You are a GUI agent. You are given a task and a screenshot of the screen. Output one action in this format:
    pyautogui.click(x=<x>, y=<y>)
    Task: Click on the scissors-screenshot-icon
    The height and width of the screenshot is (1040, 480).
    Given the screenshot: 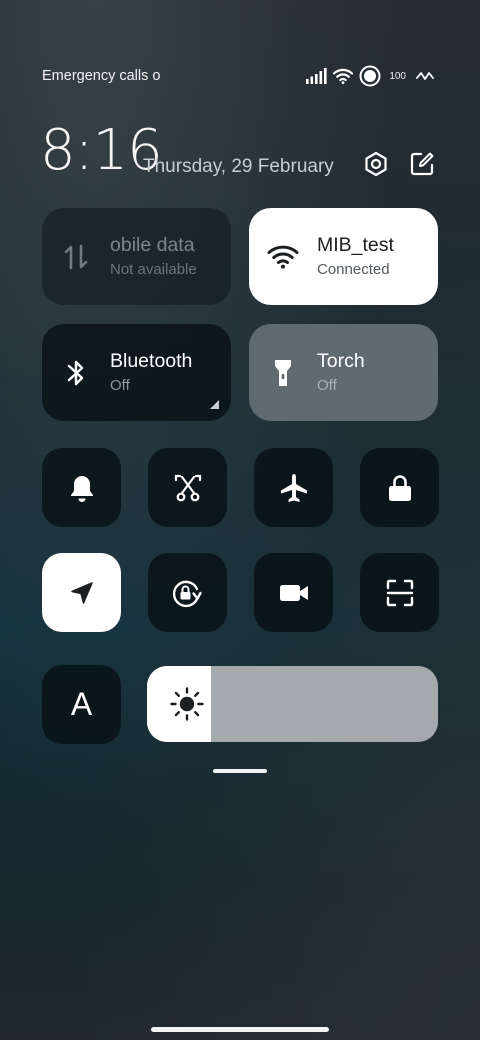 What is the action you would take?
    pyautogui.click(x=187, y=487)
    